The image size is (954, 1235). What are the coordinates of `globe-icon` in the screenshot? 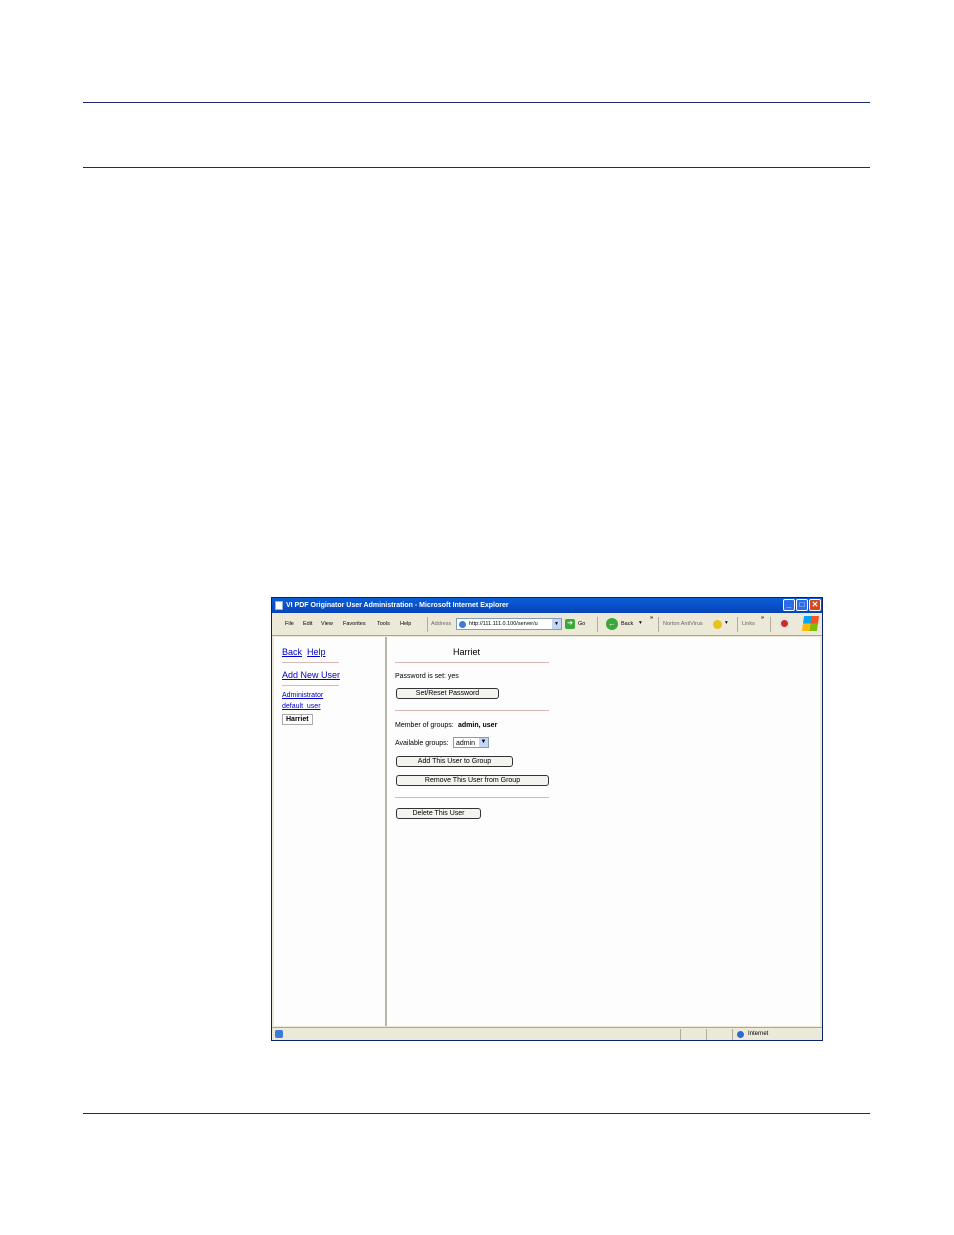 It's located at (740, 1034).